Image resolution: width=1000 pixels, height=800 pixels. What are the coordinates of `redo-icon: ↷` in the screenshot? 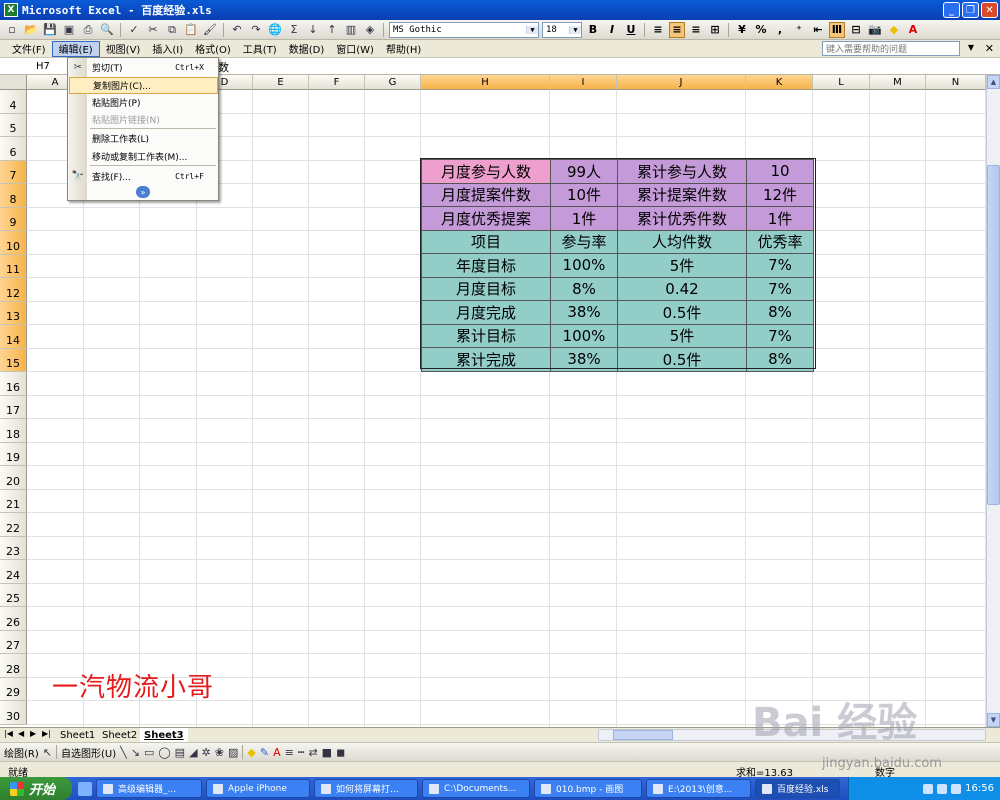 It's located at (256, 30).